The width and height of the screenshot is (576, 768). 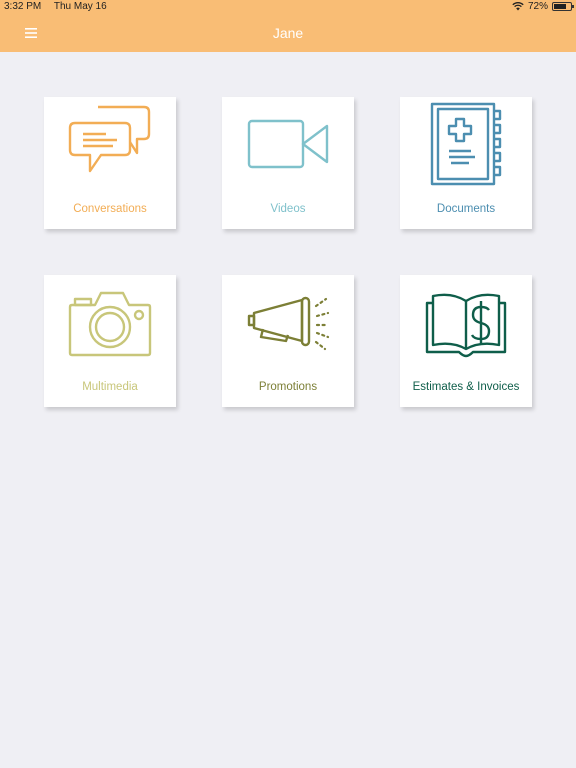 What do you see at coordinates (23, 6) in the screenshot?
I see `status-time: 3:32 PM` at bounding box center [23, 6].